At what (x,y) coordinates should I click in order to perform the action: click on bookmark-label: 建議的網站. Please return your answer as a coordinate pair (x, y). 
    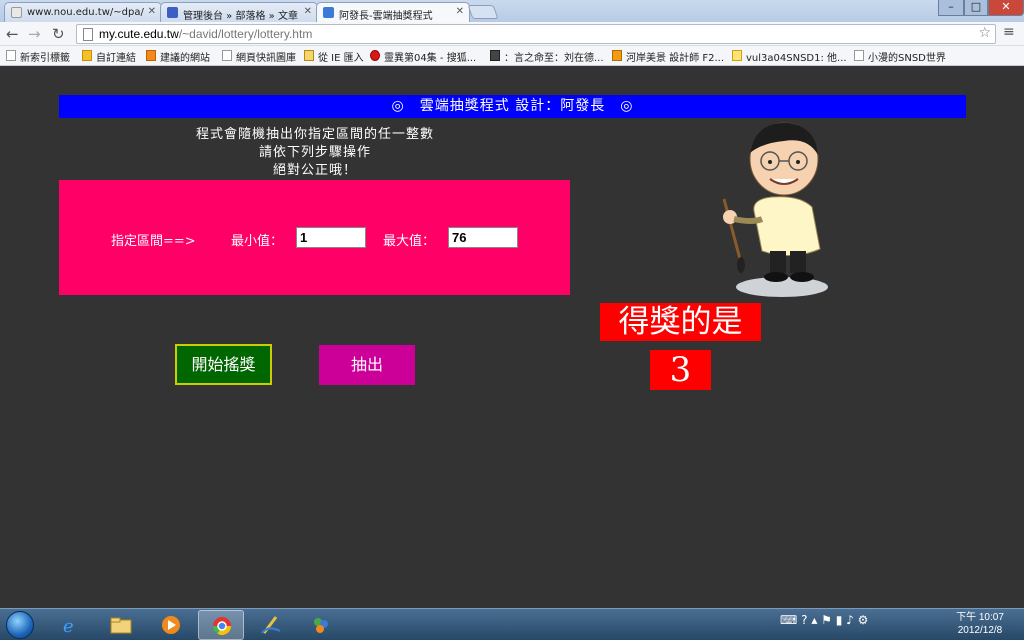
    Looking at the image, I should click on (185, 58).